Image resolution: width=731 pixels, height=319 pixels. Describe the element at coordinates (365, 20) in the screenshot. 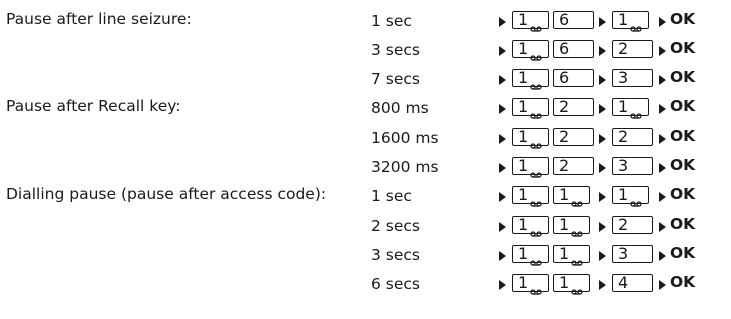

I see `table-row: Pause after line seizure: 1 sec 1 6 1 OK` at that location.